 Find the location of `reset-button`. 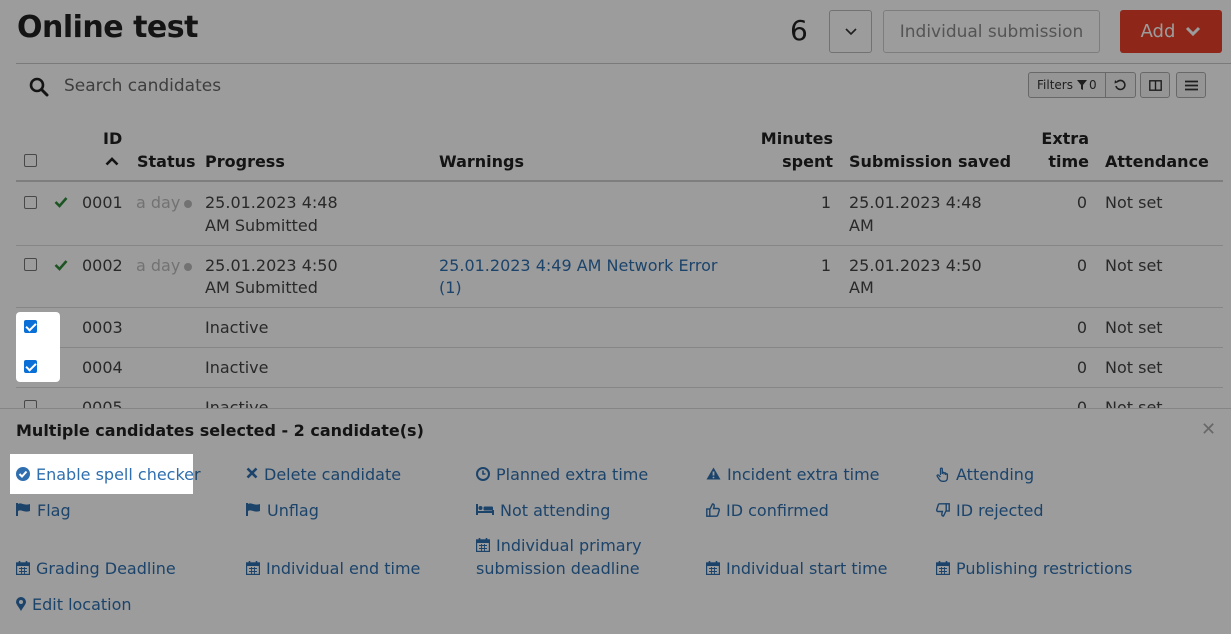

reset-button is located at coordinates (1120, 85).